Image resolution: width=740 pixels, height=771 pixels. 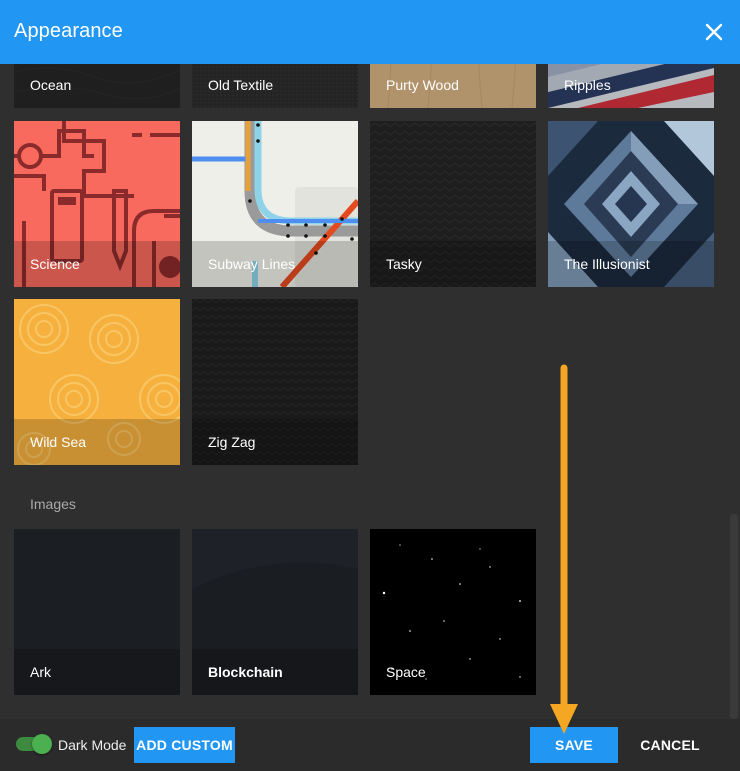 What do you see at coordinates (453, 612) in the screenshot?
I see `image-tile-space: Space` at bounding box center [453, 612].